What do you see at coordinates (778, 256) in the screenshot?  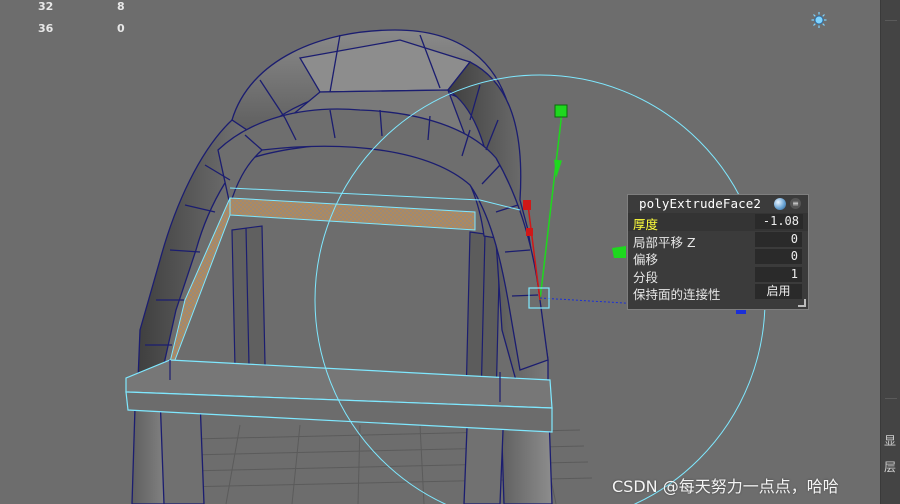 I see `attr-value-offset: 0` at bounding box center [778, 256].